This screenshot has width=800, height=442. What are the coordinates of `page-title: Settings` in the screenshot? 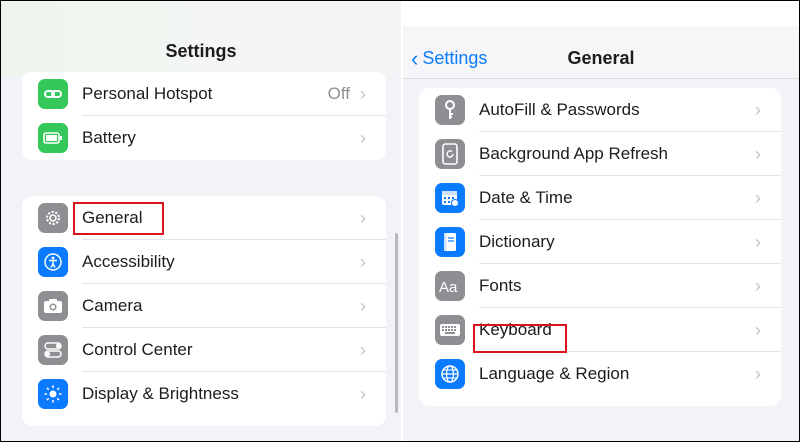 It's located at (201, 51).